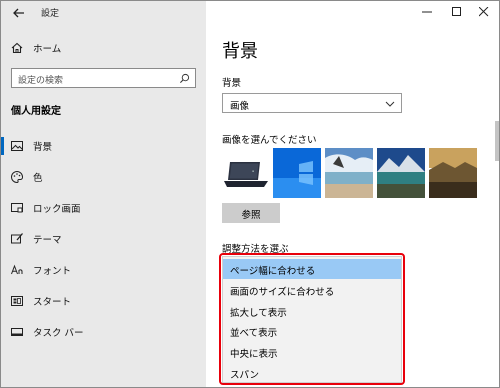  I want to click on sidebar-item-label: フォント, so click(52, 271).